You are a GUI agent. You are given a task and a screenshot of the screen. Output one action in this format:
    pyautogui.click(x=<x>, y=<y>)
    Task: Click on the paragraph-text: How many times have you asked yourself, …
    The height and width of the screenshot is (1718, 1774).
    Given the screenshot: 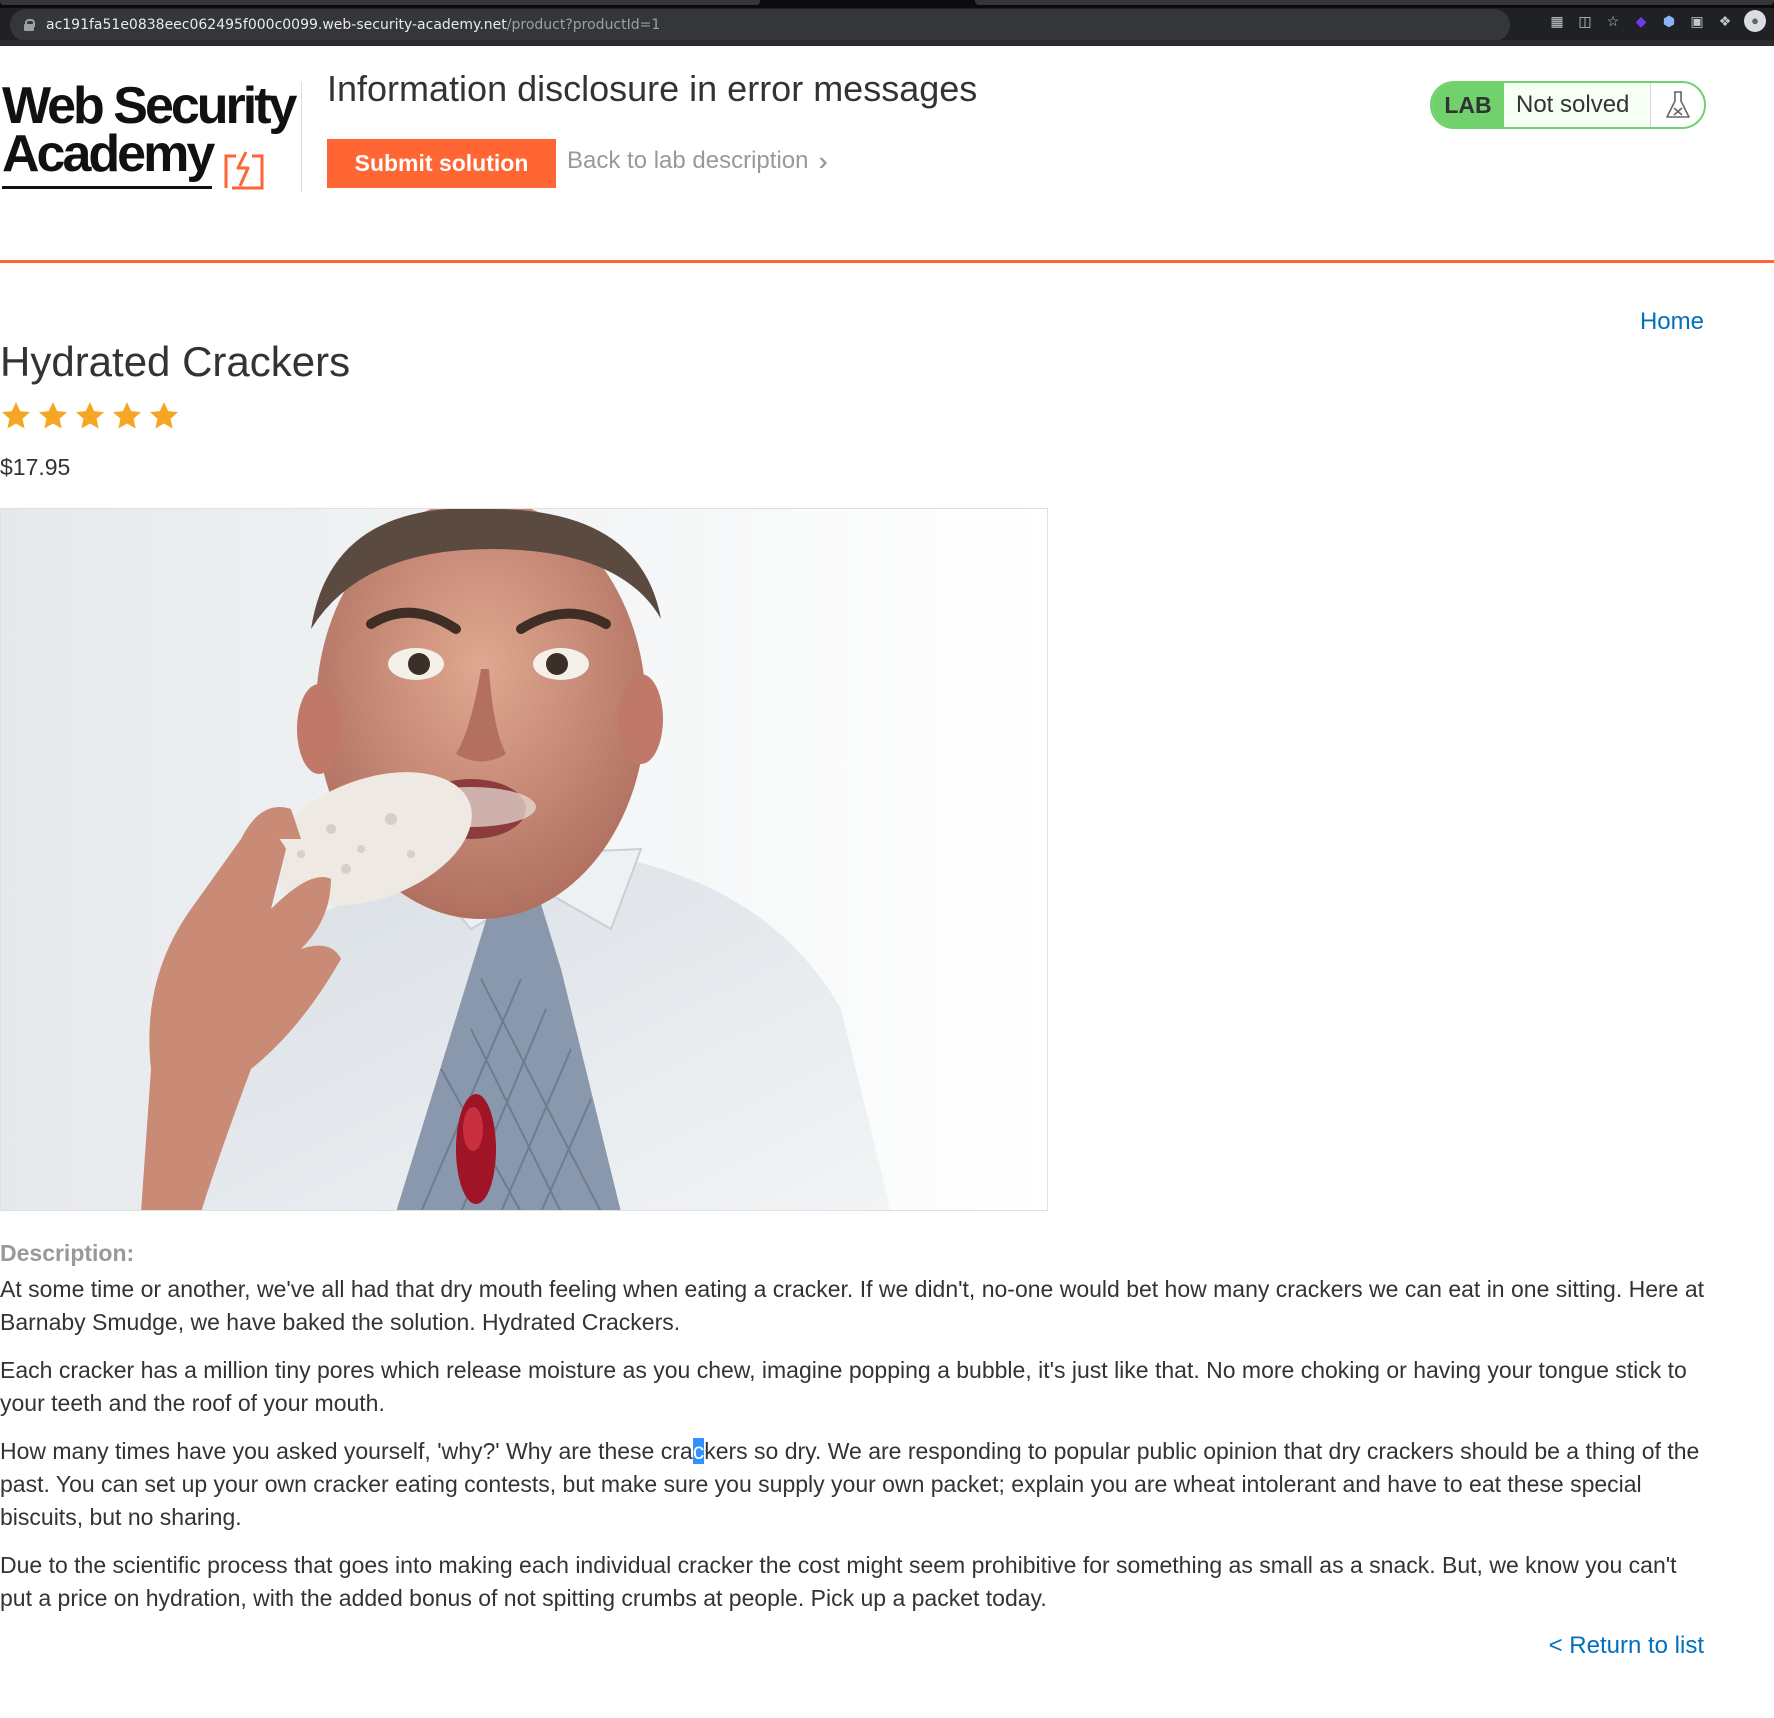 What is the action you would take?
    pyautogui.click(x=346, y=1451)
    